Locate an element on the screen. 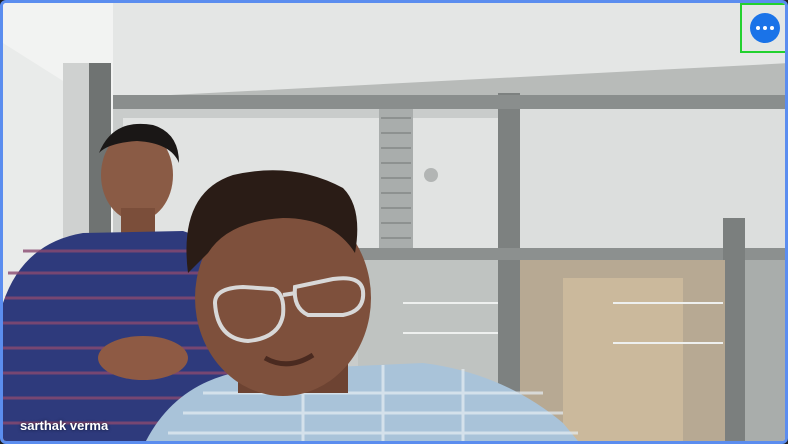 Image resolution: width=788 pixels, height=444 pixels. more-horizontal-icon is located at coordinates (758, 28).